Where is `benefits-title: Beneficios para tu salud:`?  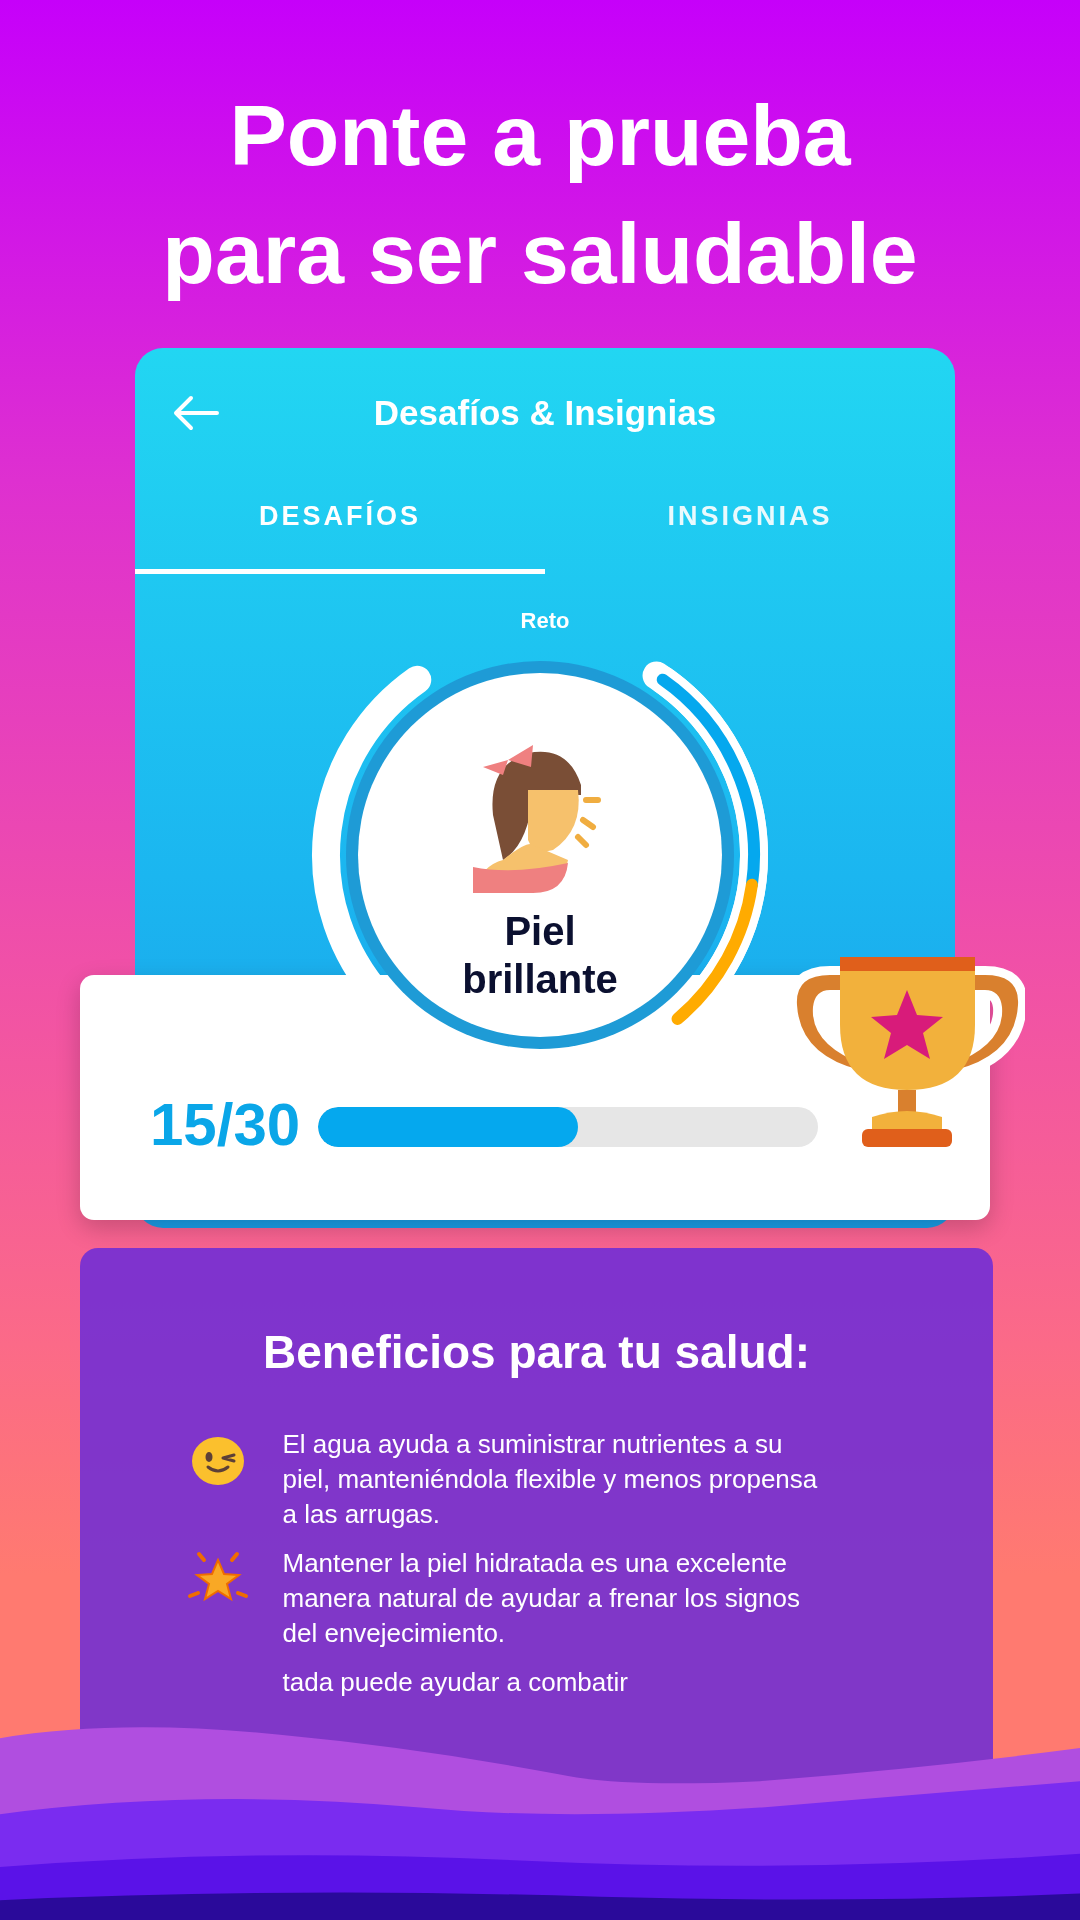 benefits-title: Beneficios para tu salud: is located at coordinates (536, 1352).